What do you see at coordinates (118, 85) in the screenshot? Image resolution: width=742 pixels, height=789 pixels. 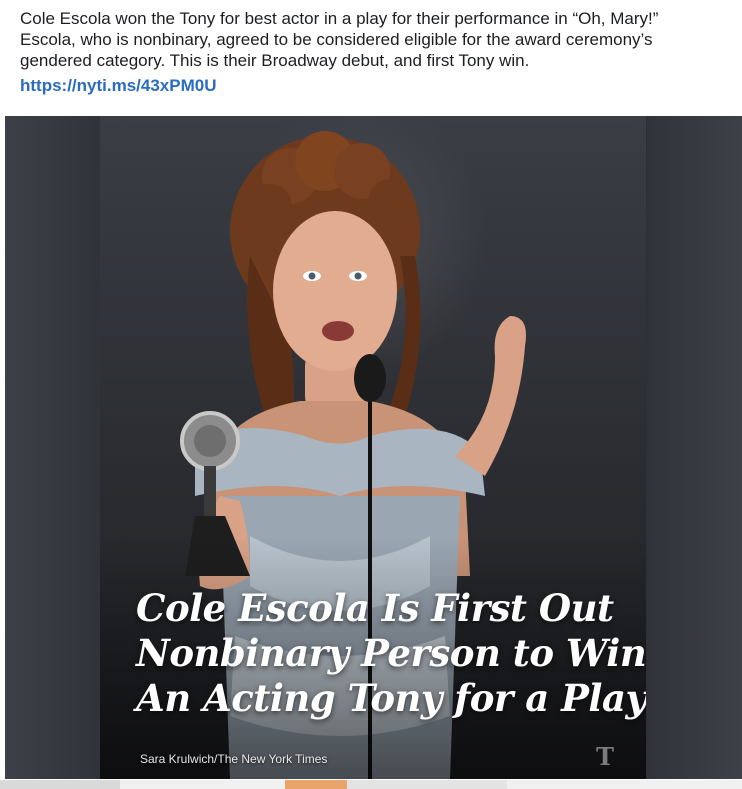 I see `article-link: https://nyti.ms/43xPM0U` at bounding box center [118, 85].